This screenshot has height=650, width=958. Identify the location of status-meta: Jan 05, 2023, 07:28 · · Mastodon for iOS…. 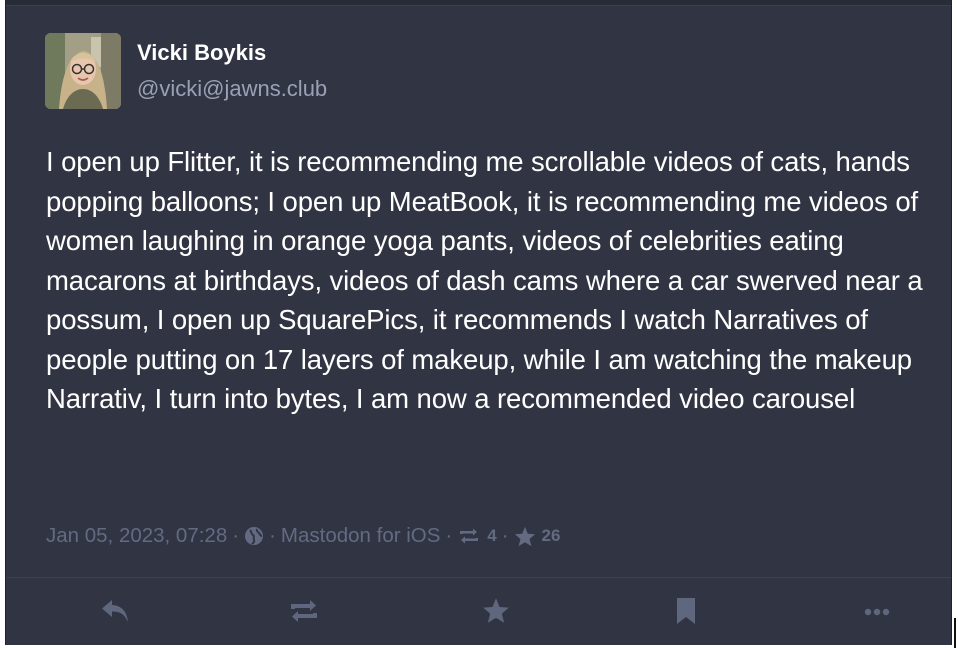
(303, 536).